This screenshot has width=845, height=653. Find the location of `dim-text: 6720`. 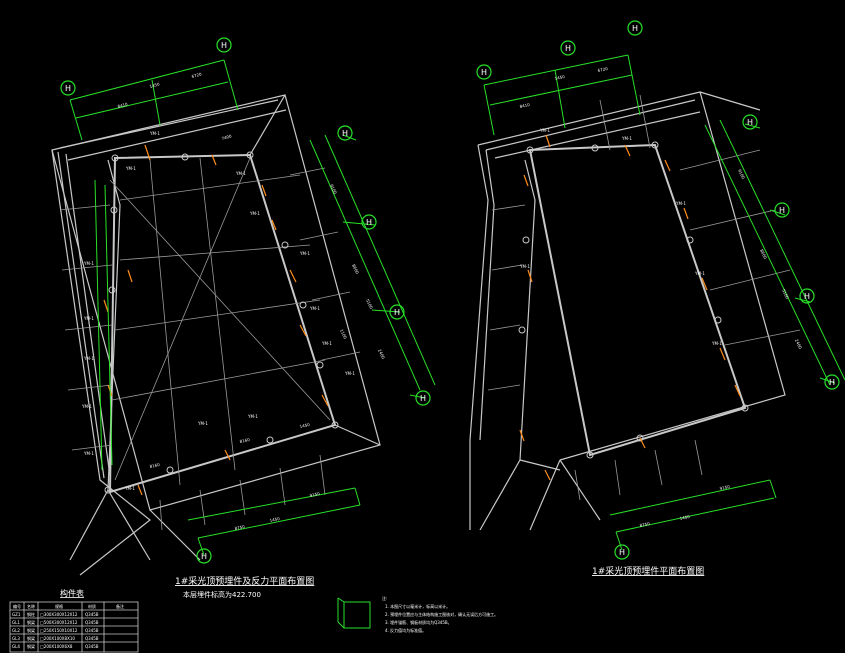

dim-text: 6720 is located at coordinates (602, 69).